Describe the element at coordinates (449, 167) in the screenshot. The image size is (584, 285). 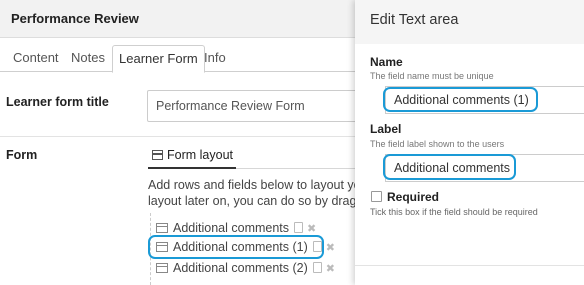
I see `highlight-label-input` at that location.